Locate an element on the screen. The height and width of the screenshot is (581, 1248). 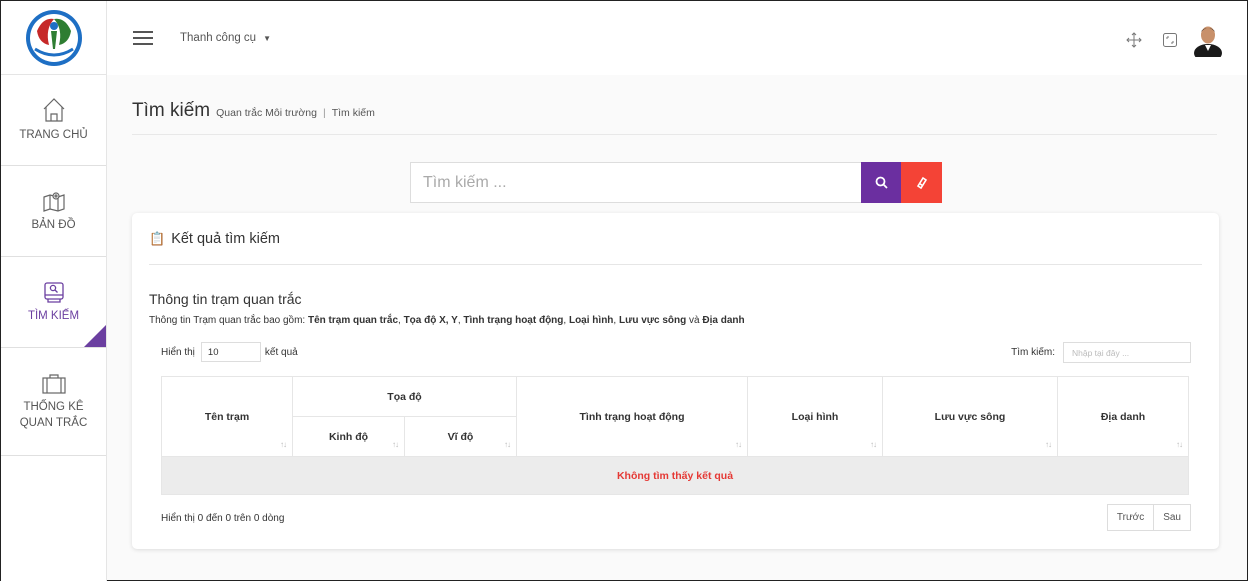
prev-button: Trước is located at coordinates (1130, 517).